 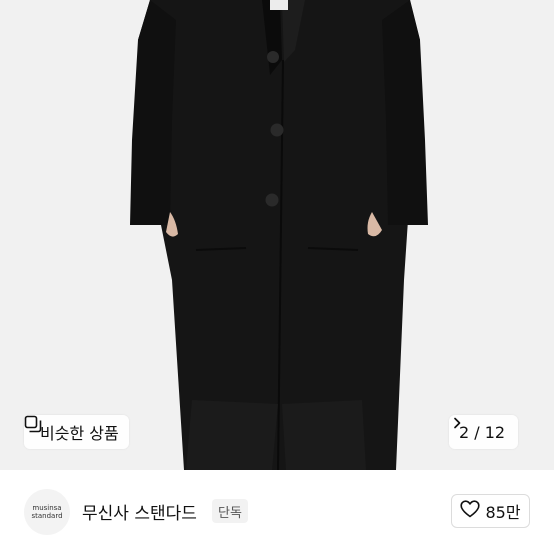 I want to click on exclusive-badge: 단독, so click(x=230, y=511).